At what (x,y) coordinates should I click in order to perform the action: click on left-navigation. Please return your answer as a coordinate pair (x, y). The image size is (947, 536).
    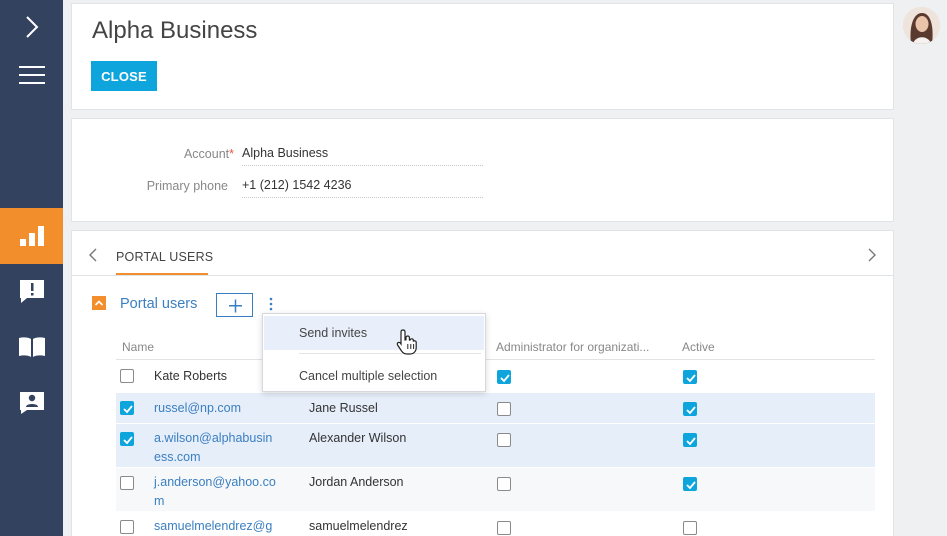
    Looking at the image, I should click on (31, 268).